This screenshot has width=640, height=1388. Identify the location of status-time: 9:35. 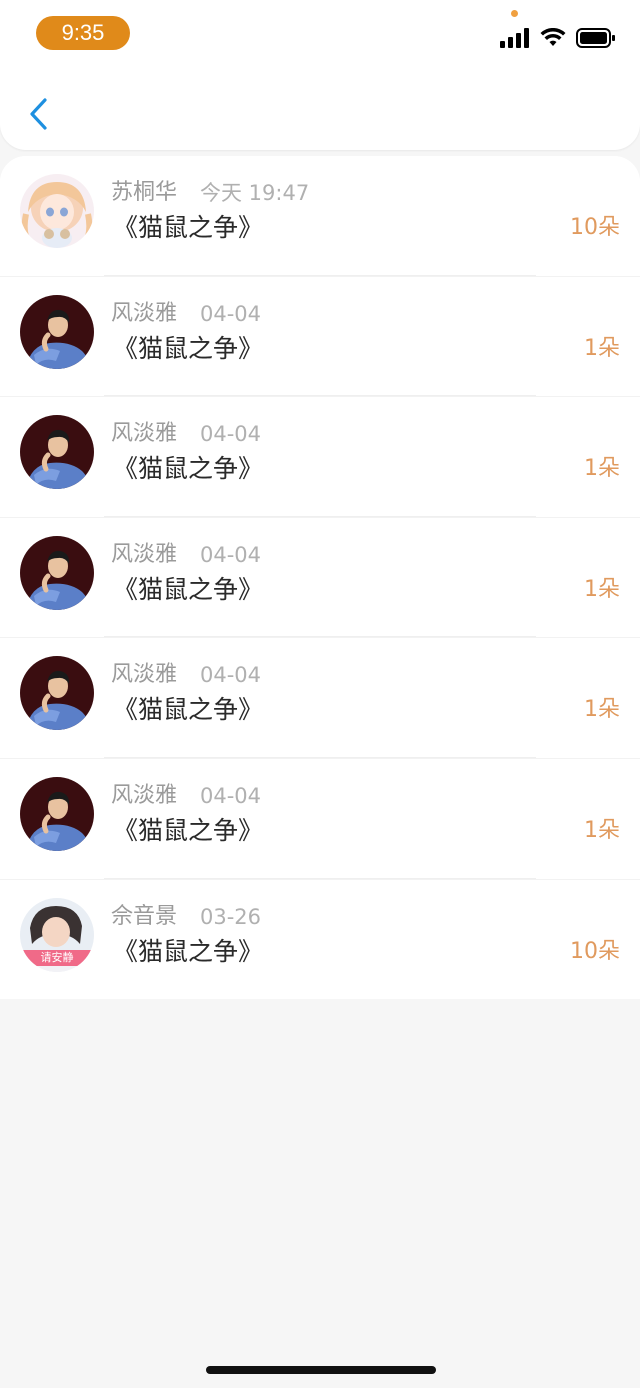
(83, 33).